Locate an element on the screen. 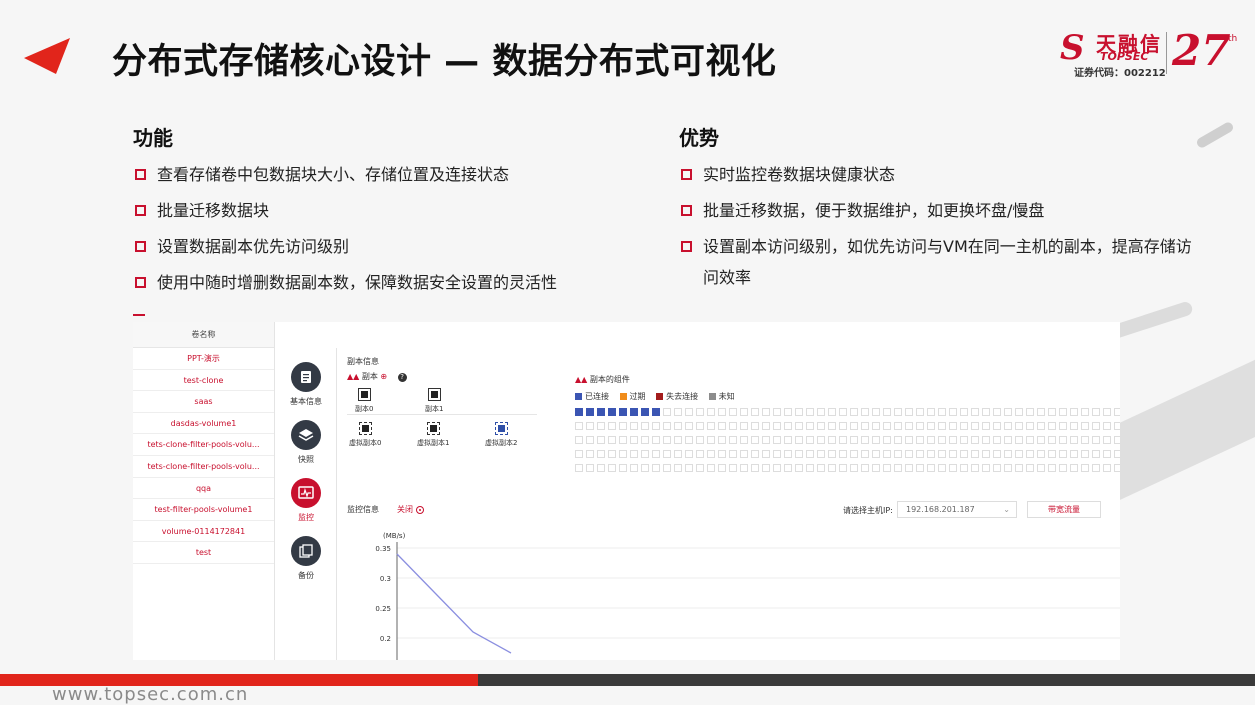  volume-list-item: PPT-演示 is located at coordinates (203, 359).